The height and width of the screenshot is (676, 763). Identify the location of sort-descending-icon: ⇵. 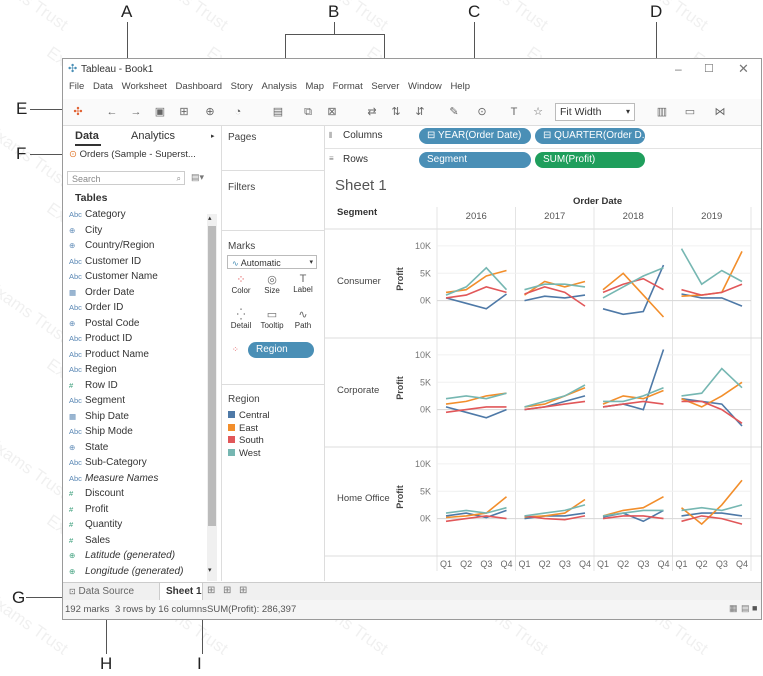
(420, 112).